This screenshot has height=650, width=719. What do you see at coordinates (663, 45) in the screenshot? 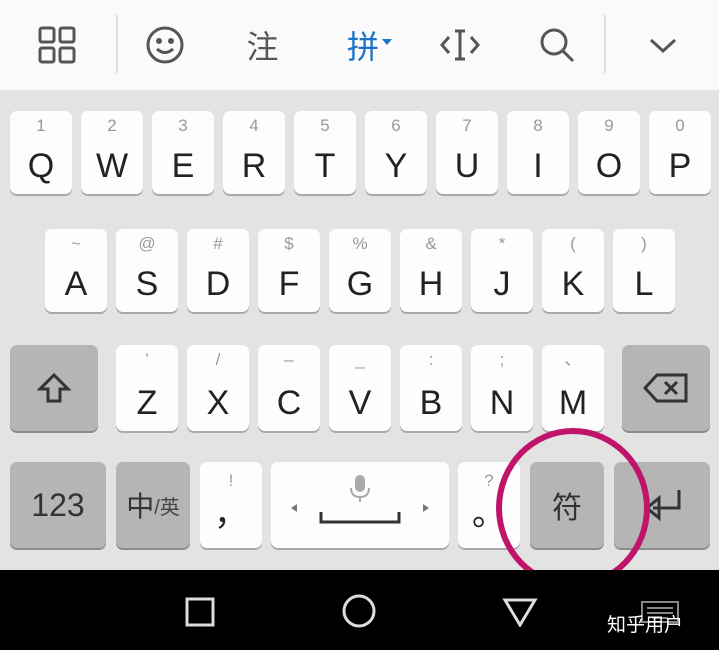
I see `chevron-down-icon` at bounding box center [663, 45].